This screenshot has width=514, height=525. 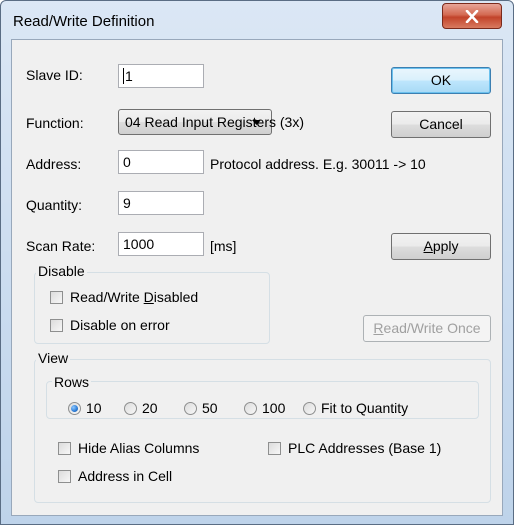 I want to click on address-value: 0, so click(x=127, y=162).